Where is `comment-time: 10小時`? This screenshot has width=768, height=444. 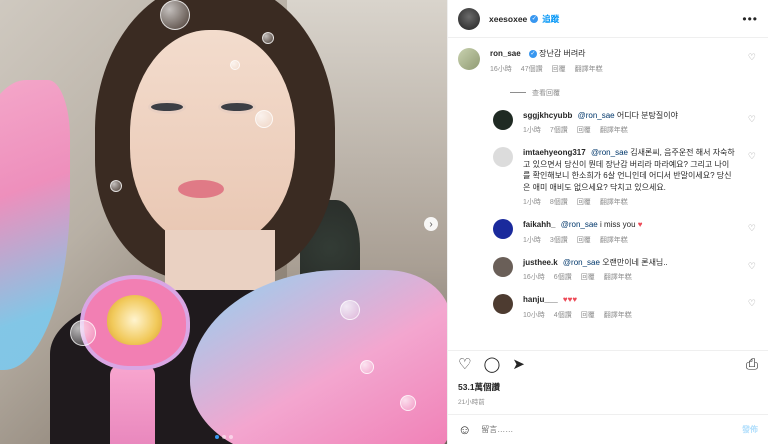
comment-time: 10小時 is located at coordinates (534, 315).